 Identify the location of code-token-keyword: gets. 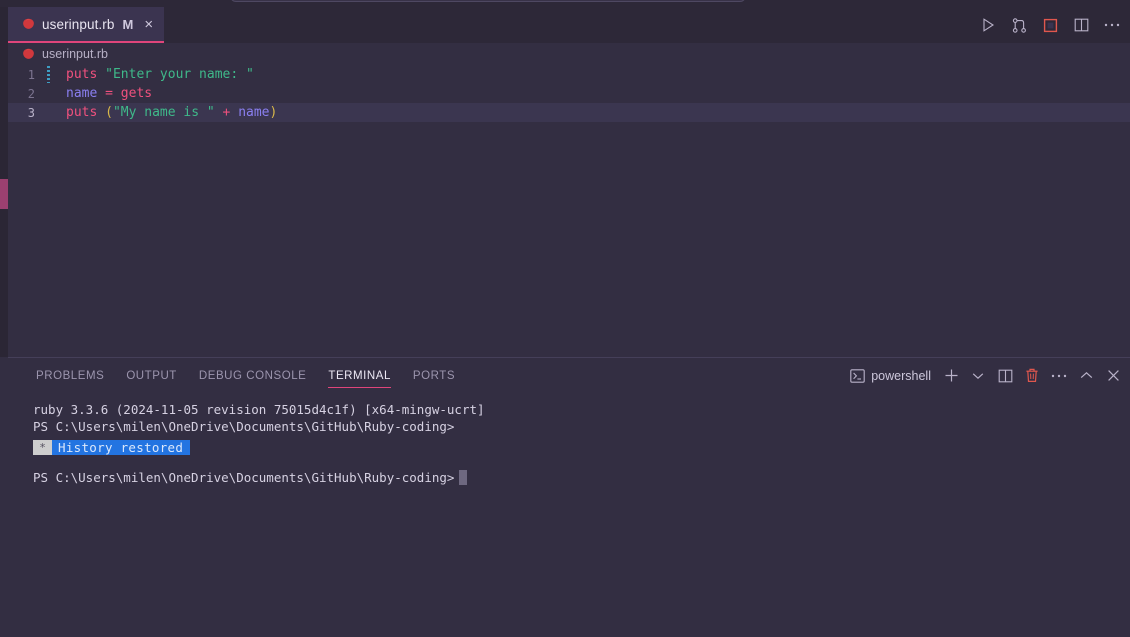
(136, 93).